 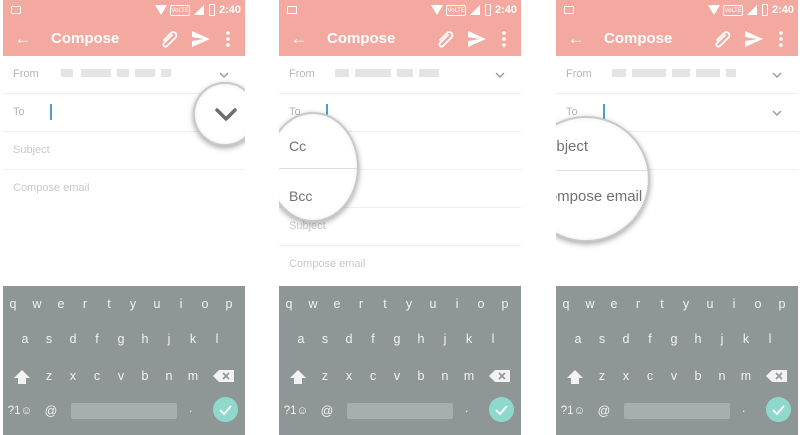 I want to click on key-c: c, so click(x=373, y=376).